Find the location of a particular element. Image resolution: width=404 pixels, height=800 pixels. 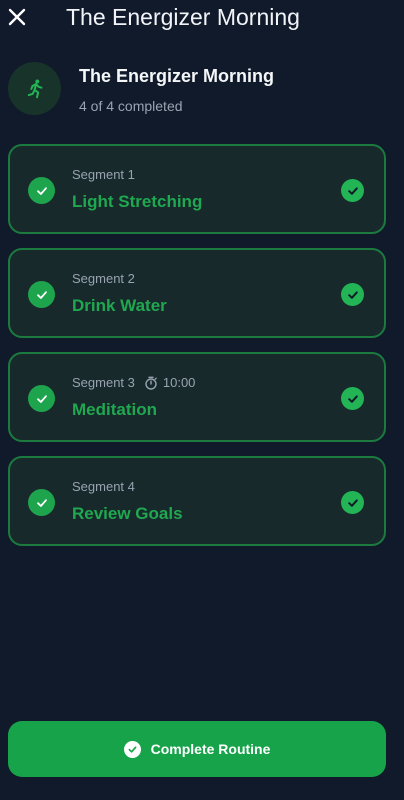

segment-card: Segment 2 Drink Water is located at coordinates (197, 293).